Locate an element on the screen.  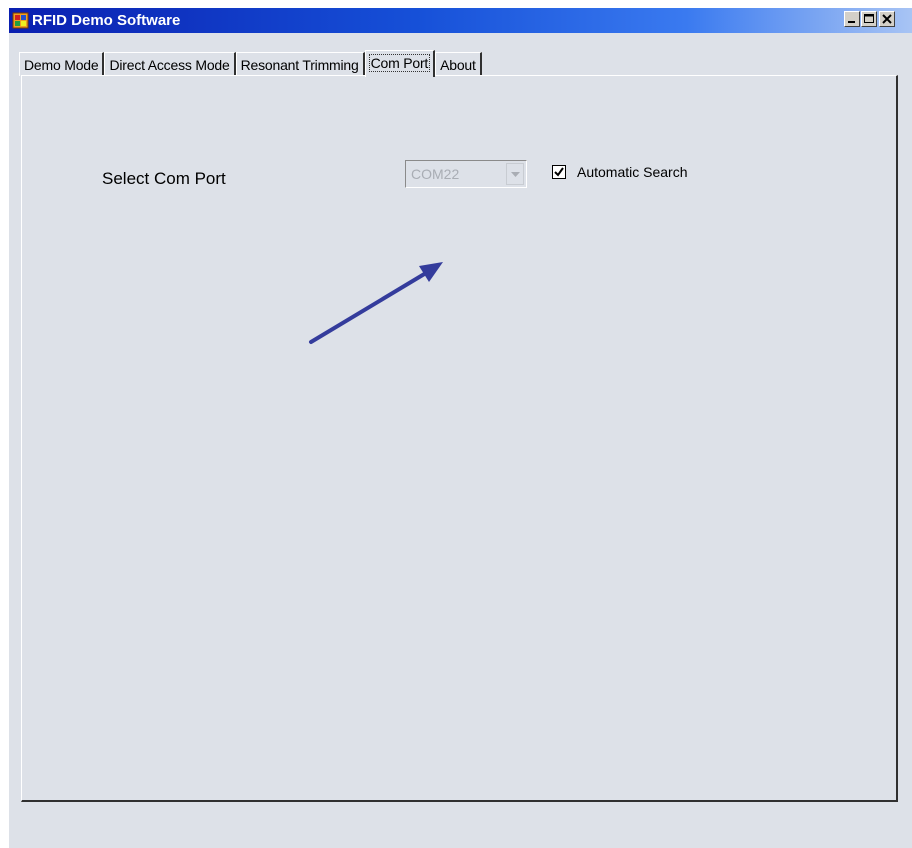
tab-demo-mode: Demo Mode is located at coordinates (62, 64).